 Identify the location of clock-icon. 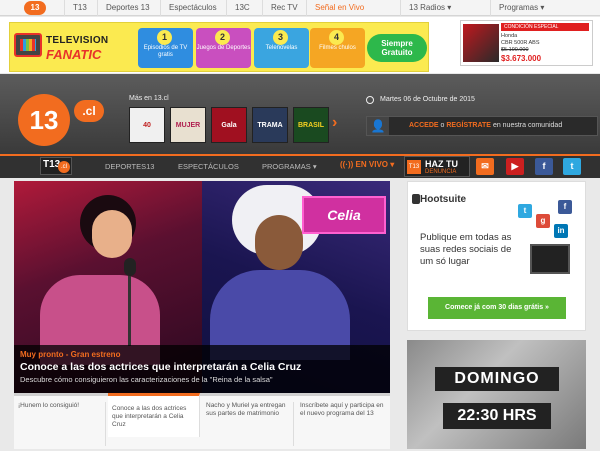
(370, 100).